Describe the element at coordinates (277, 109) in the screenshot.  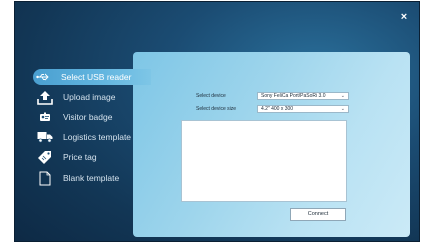
I see `device-size-select-value: 4.2" 400 x 300` at that location.